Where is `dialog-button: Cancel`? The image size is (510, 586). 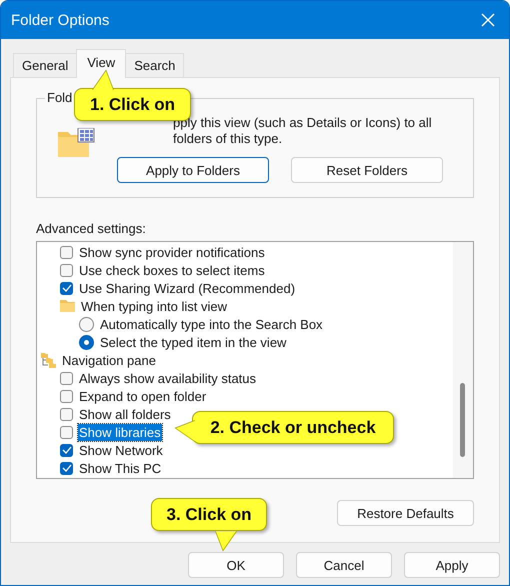
dialog-button: Cancel is located at coordinates (344, 565).